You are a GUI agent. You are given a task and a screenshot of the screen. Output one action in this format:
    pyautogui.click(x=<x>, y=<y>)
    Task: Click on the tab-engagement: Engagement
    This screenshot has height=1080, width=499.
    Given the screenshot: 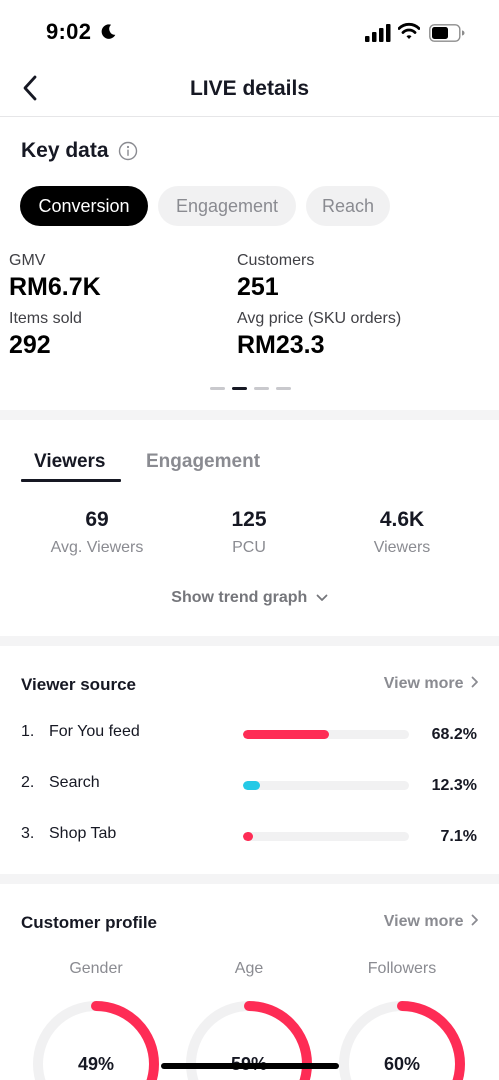 What is the action you would take?
    pyautogui.click(x=227, y=206)
    